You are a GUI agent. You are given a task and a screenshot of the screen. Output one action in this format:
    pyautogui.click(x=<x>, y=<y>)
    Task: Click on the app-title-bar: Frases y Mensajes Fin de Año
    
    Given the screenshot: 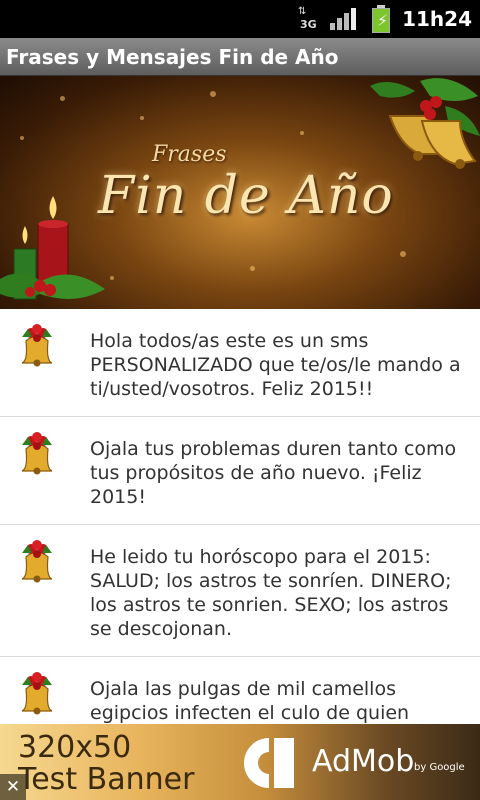 What is the action you would take?
    pyautogui.click(x=240, y=57)
    